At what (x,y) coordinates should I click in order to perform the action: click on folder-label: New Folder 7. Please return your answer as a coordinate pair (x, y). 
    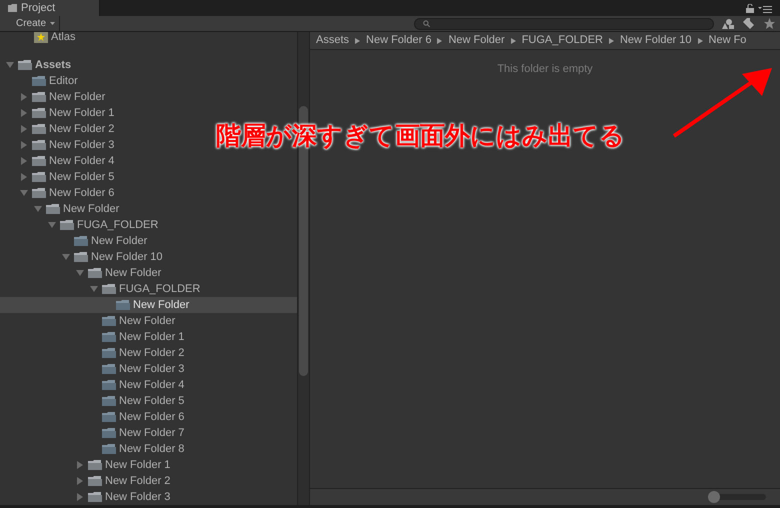
    Looking at the image, I should click on (151, 433).